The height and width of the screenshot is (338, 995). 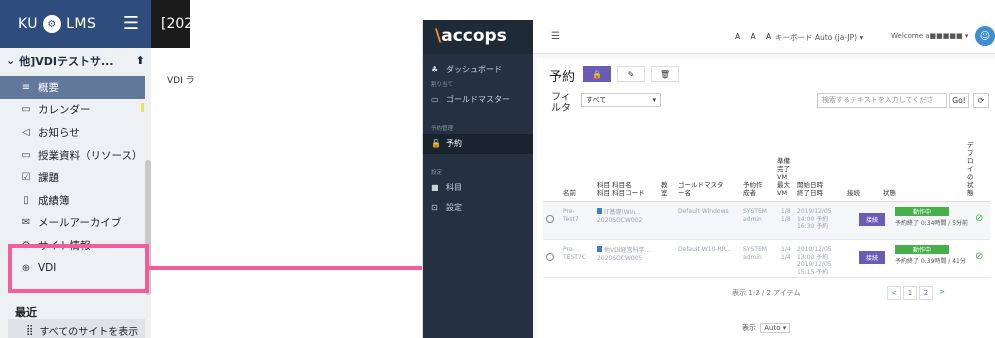 I want to click on sidebar-item-gradebook: ▯ 成績簿, so click(x=75, y=200).